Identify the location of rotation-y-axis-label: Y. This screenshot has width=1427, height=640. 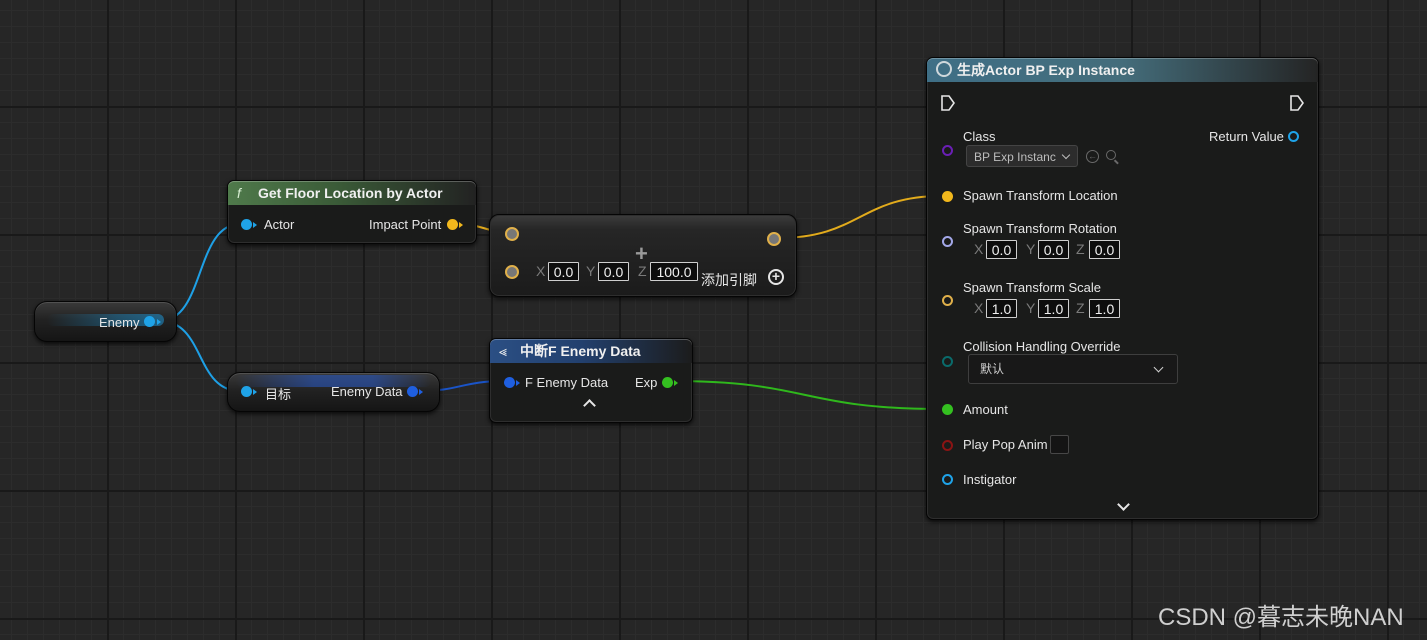
(1031, 249).